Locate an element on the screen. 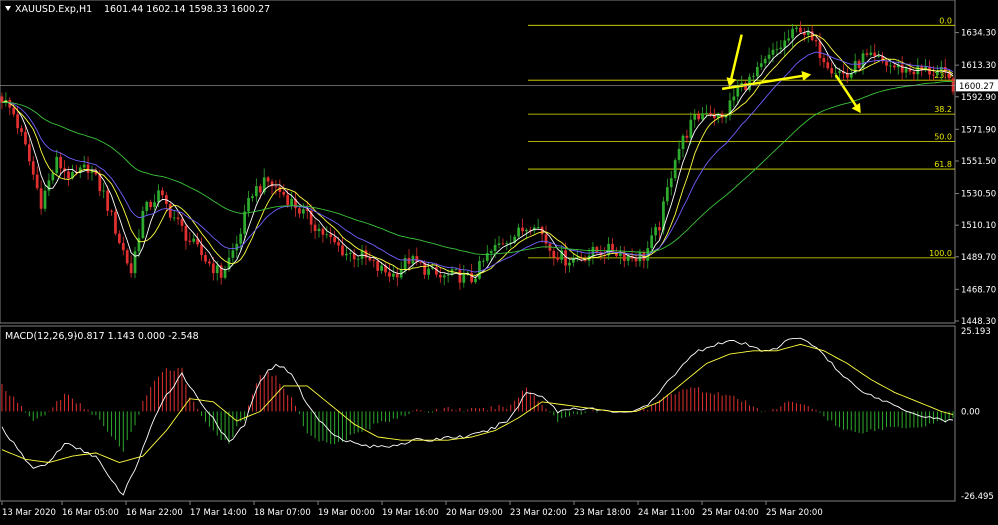 This screenshot has width=998, height=525. fibo-level-label: 61.8 is located at coordinates (943, 164).